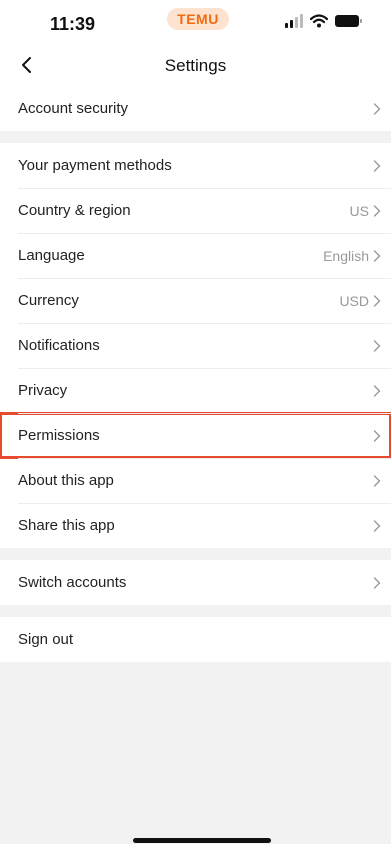  I want to click on settings-item-label: Language, so click(51, 255).